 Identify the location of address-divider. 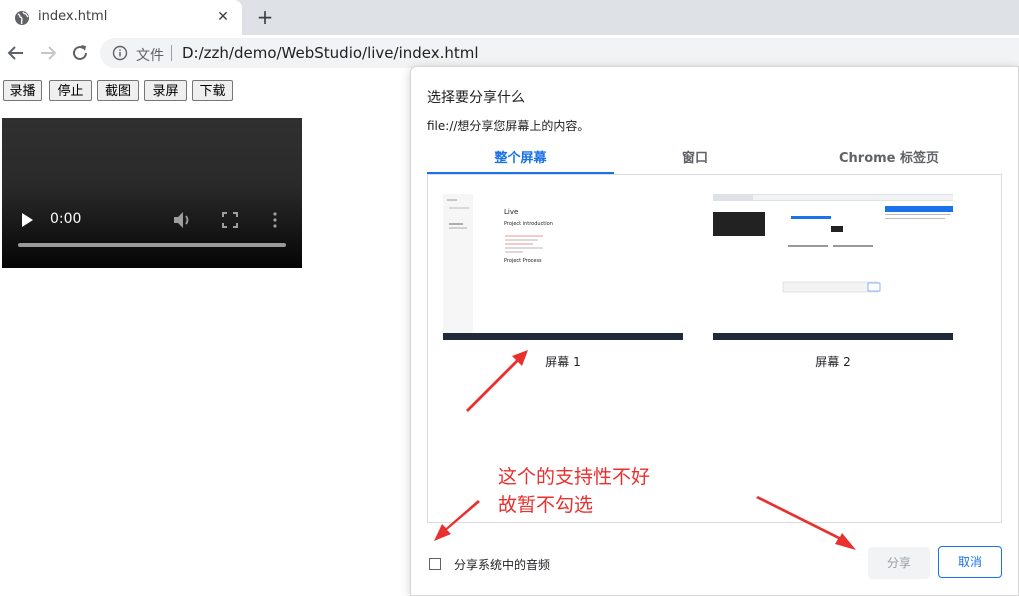
(171, 53).